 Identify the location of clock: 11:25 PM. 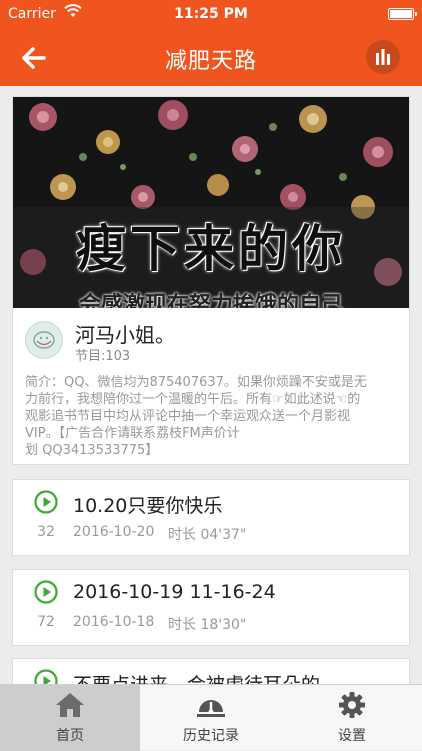
(211, 14).